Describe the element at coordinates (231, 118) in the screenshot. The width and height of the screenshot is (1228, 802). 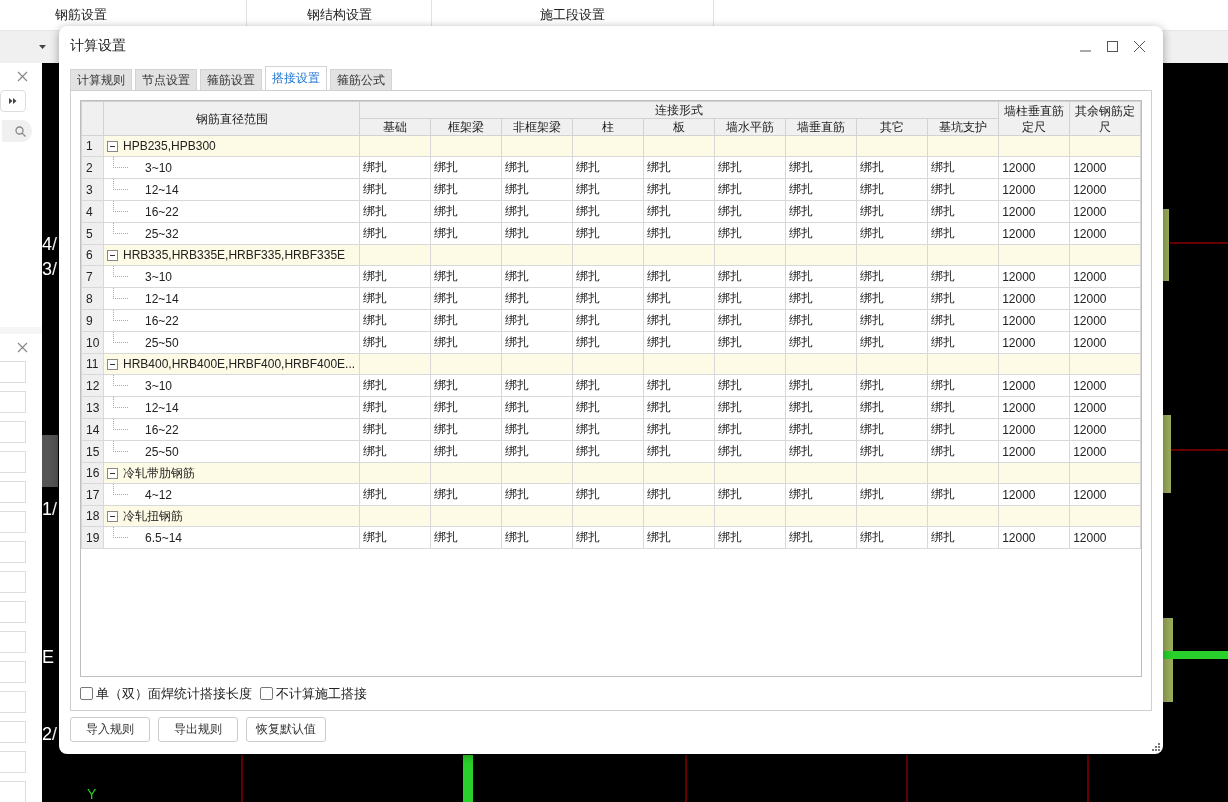
I see `column-header: 钢筋直径范围` at that location.